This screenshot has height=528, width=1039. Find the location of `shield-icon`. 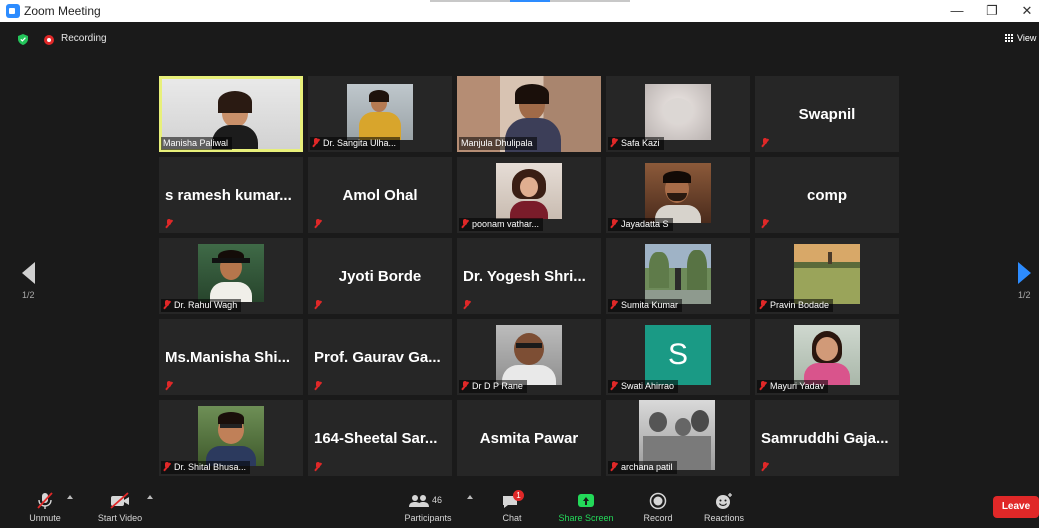

shield-icon is located at coordinates (23, 39).